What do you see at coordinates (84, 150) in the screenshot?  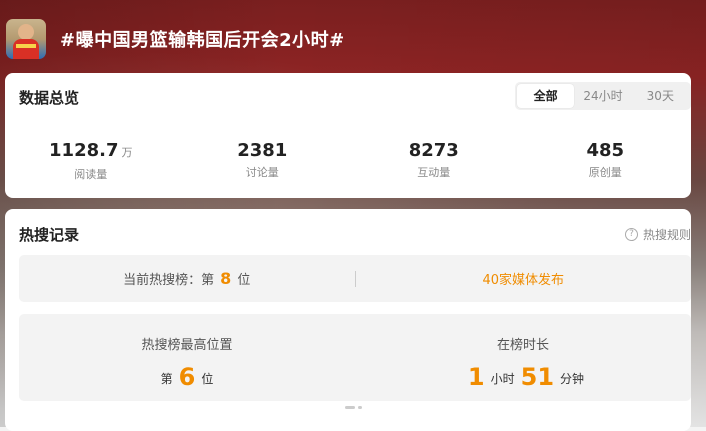 I see `stat-reads-value: 1128.7` at bounding box center [84, 150].